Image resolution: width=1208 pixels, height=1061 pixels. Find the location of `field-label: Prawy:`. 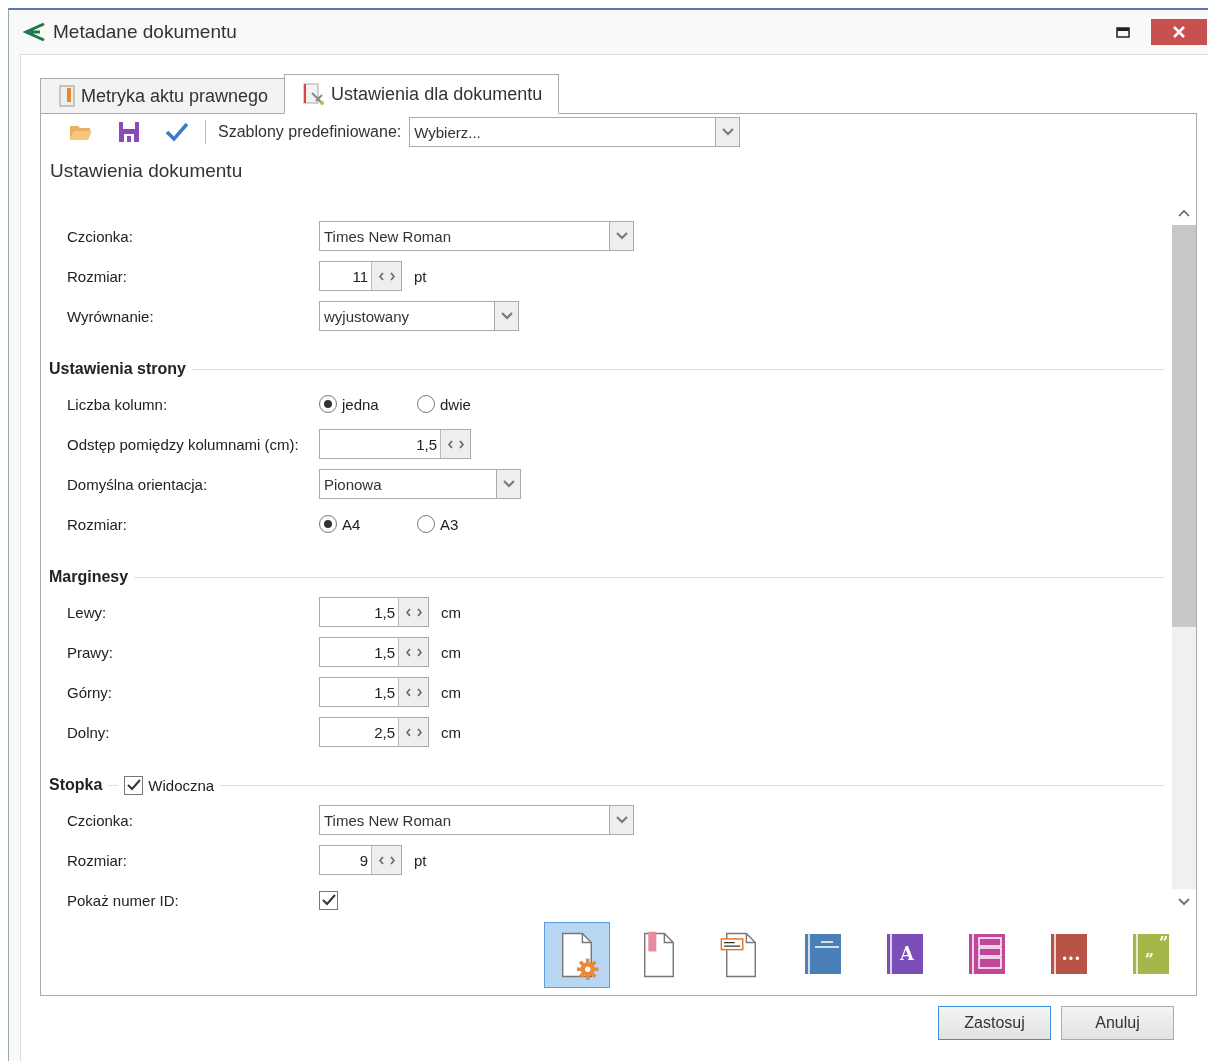

field-label: Prawy: is located at coordinates (90, 652).